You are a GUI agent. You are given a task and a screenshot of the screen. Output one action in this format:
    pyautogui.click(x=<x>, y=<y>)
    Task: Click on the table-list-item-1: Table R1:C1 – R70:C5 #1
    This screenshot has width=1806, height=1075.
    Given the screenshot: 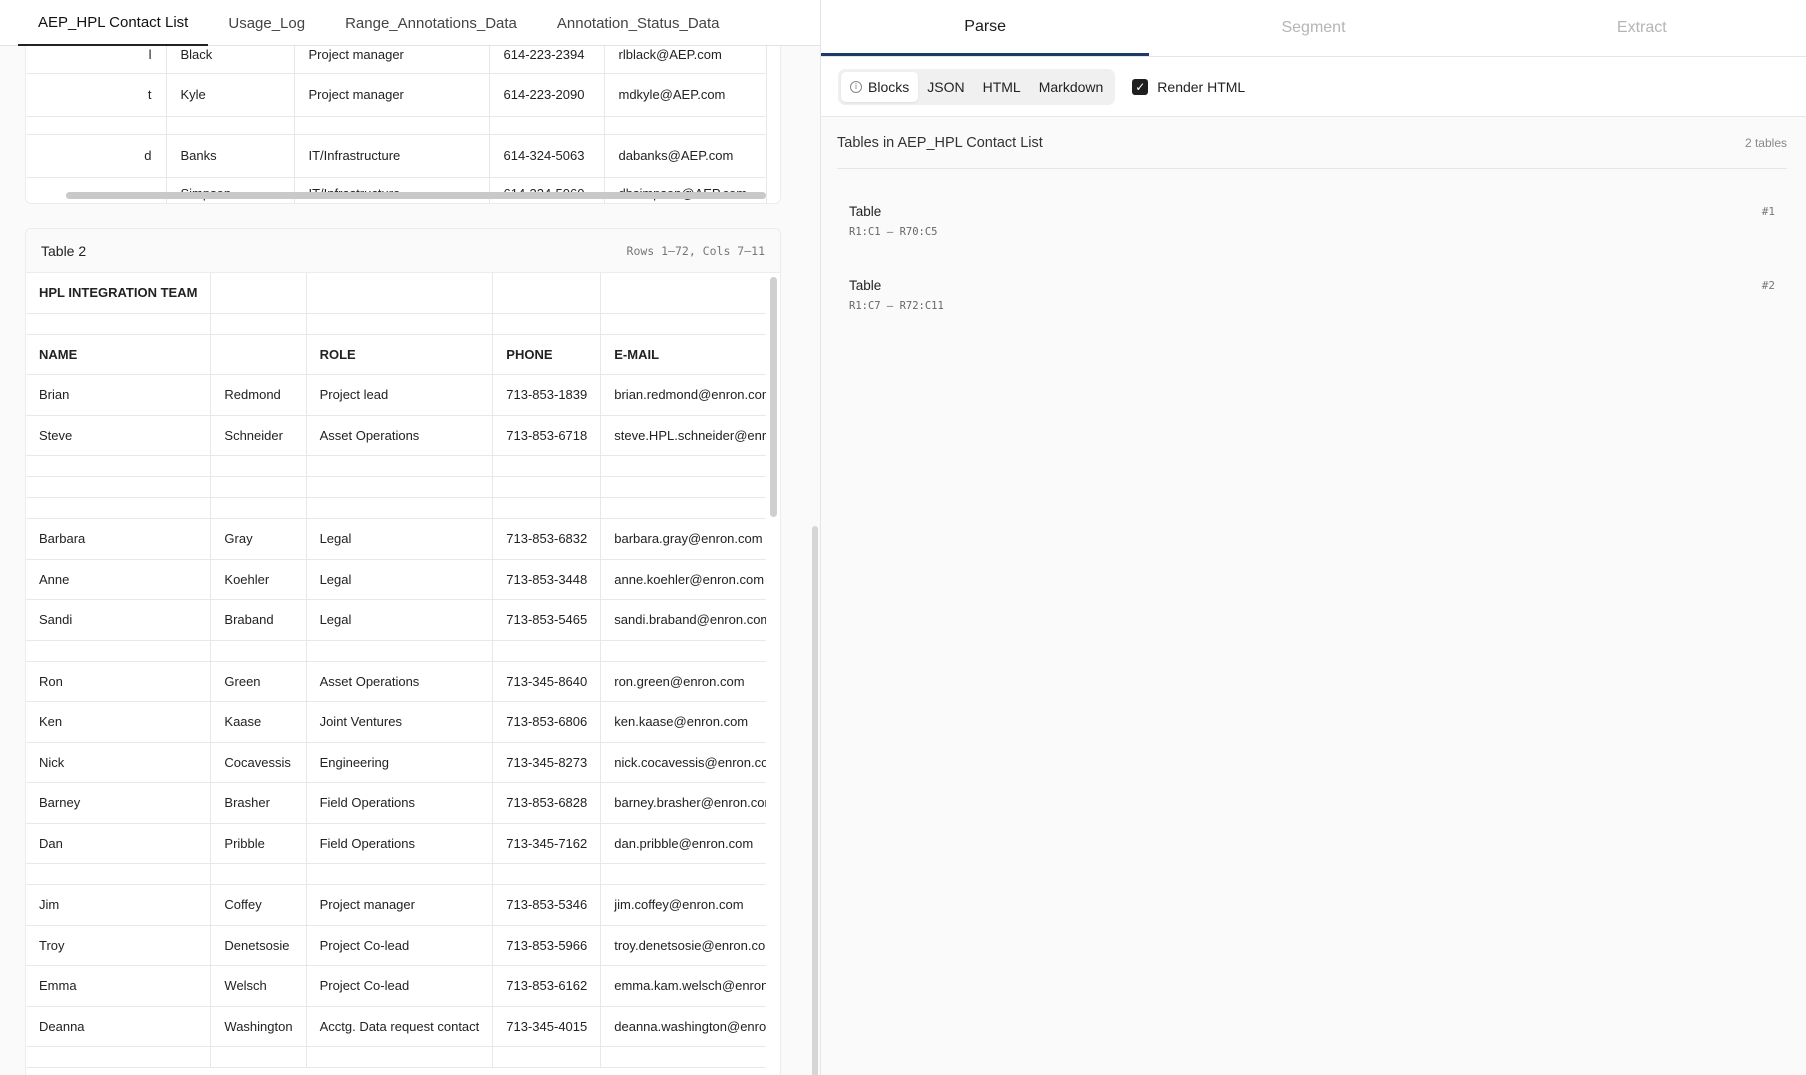 What is the action you would take?
    pyautogui.click(x=1312, y=222)
    